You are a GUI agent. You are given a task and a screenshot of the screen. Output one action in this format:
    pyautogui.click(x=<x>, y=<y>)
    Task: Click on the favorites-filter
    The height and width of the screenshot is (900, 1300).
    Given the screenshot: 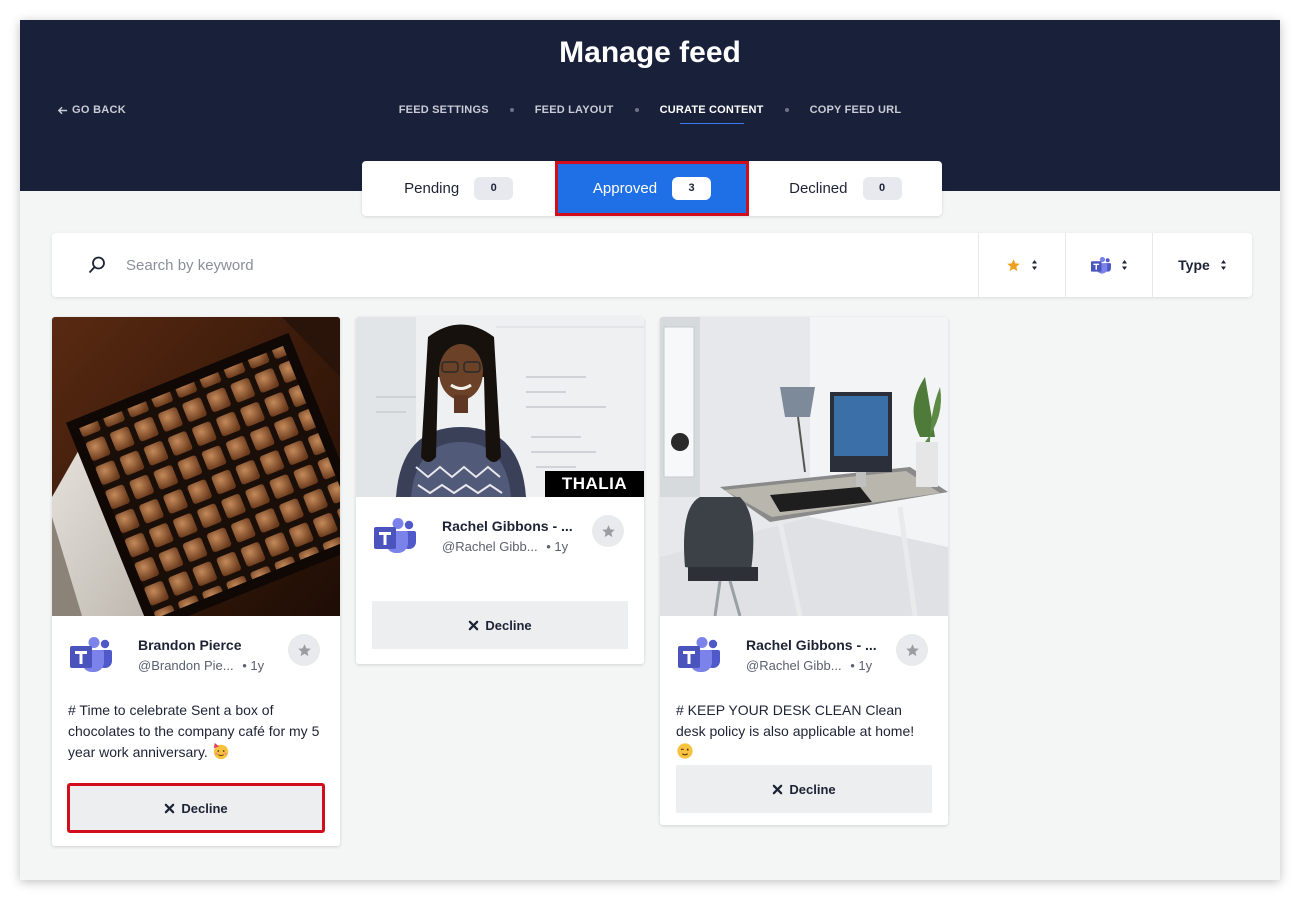 What is the action you would take?
    pyautogui.click(x=1021, y=265)
    